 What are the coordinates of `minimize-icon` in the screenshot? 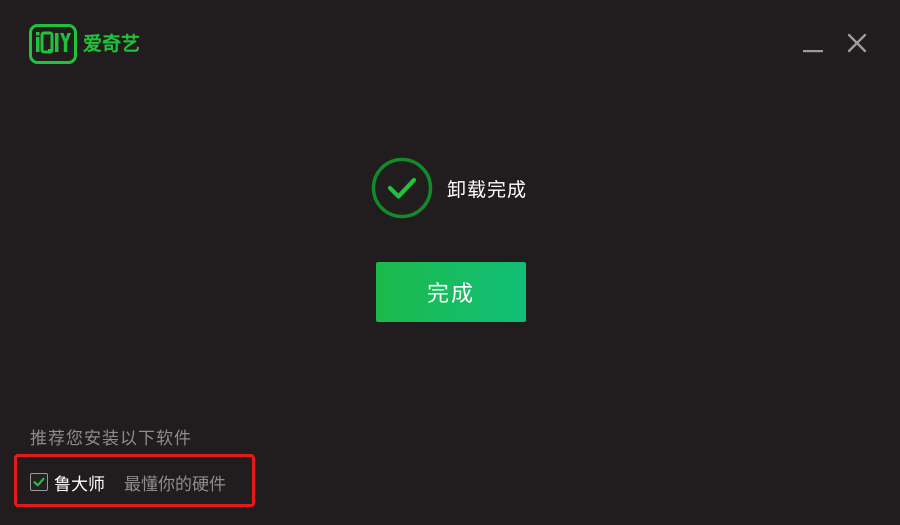 It's located at (813, 51).